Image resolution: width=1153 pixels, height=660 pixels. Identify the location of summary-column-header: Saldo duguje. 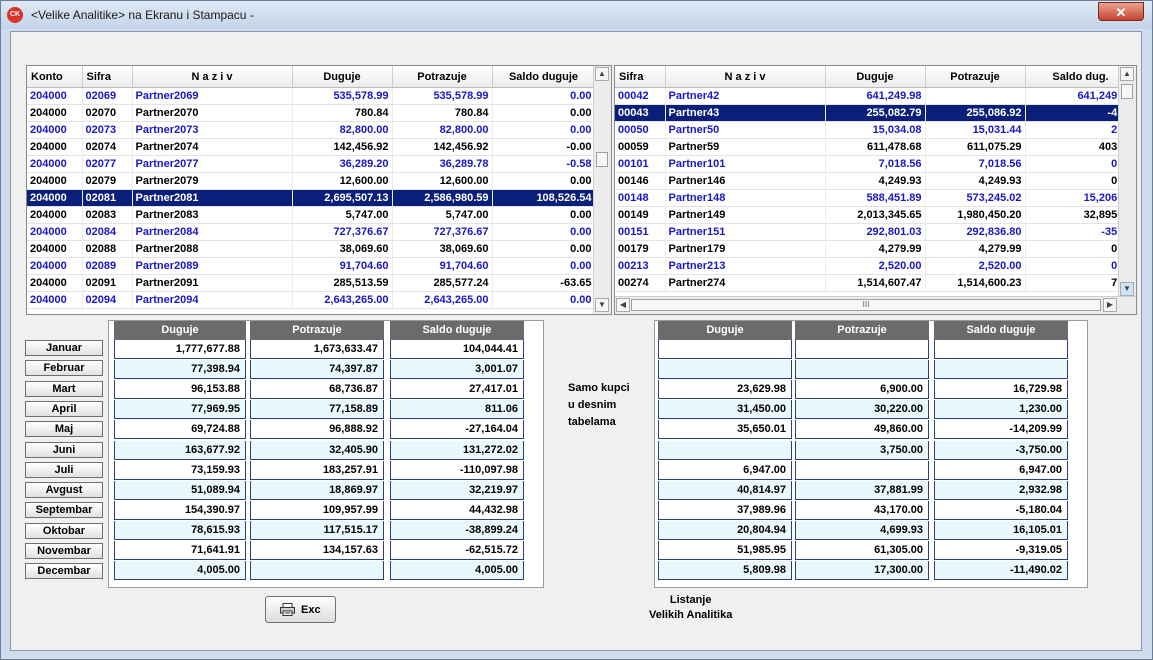
(457, 330).